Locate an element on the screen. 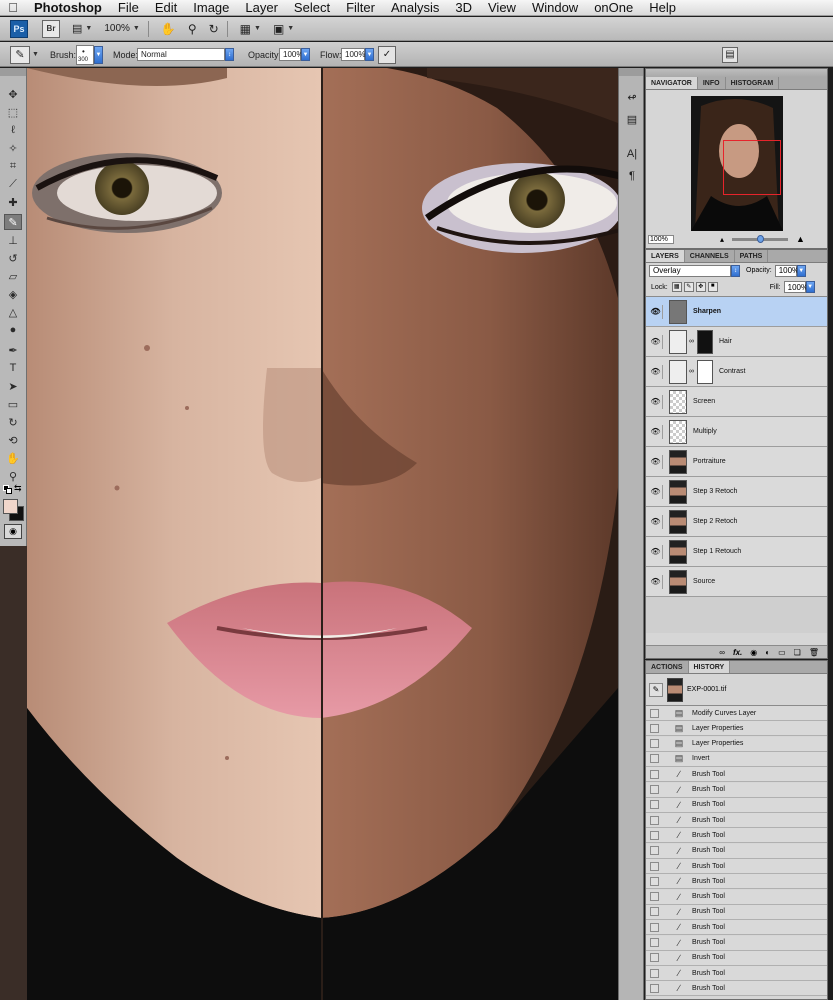 The image size is (833, 1000). layer-row: 👁 Sharpen is located at coordinates (736, 312).